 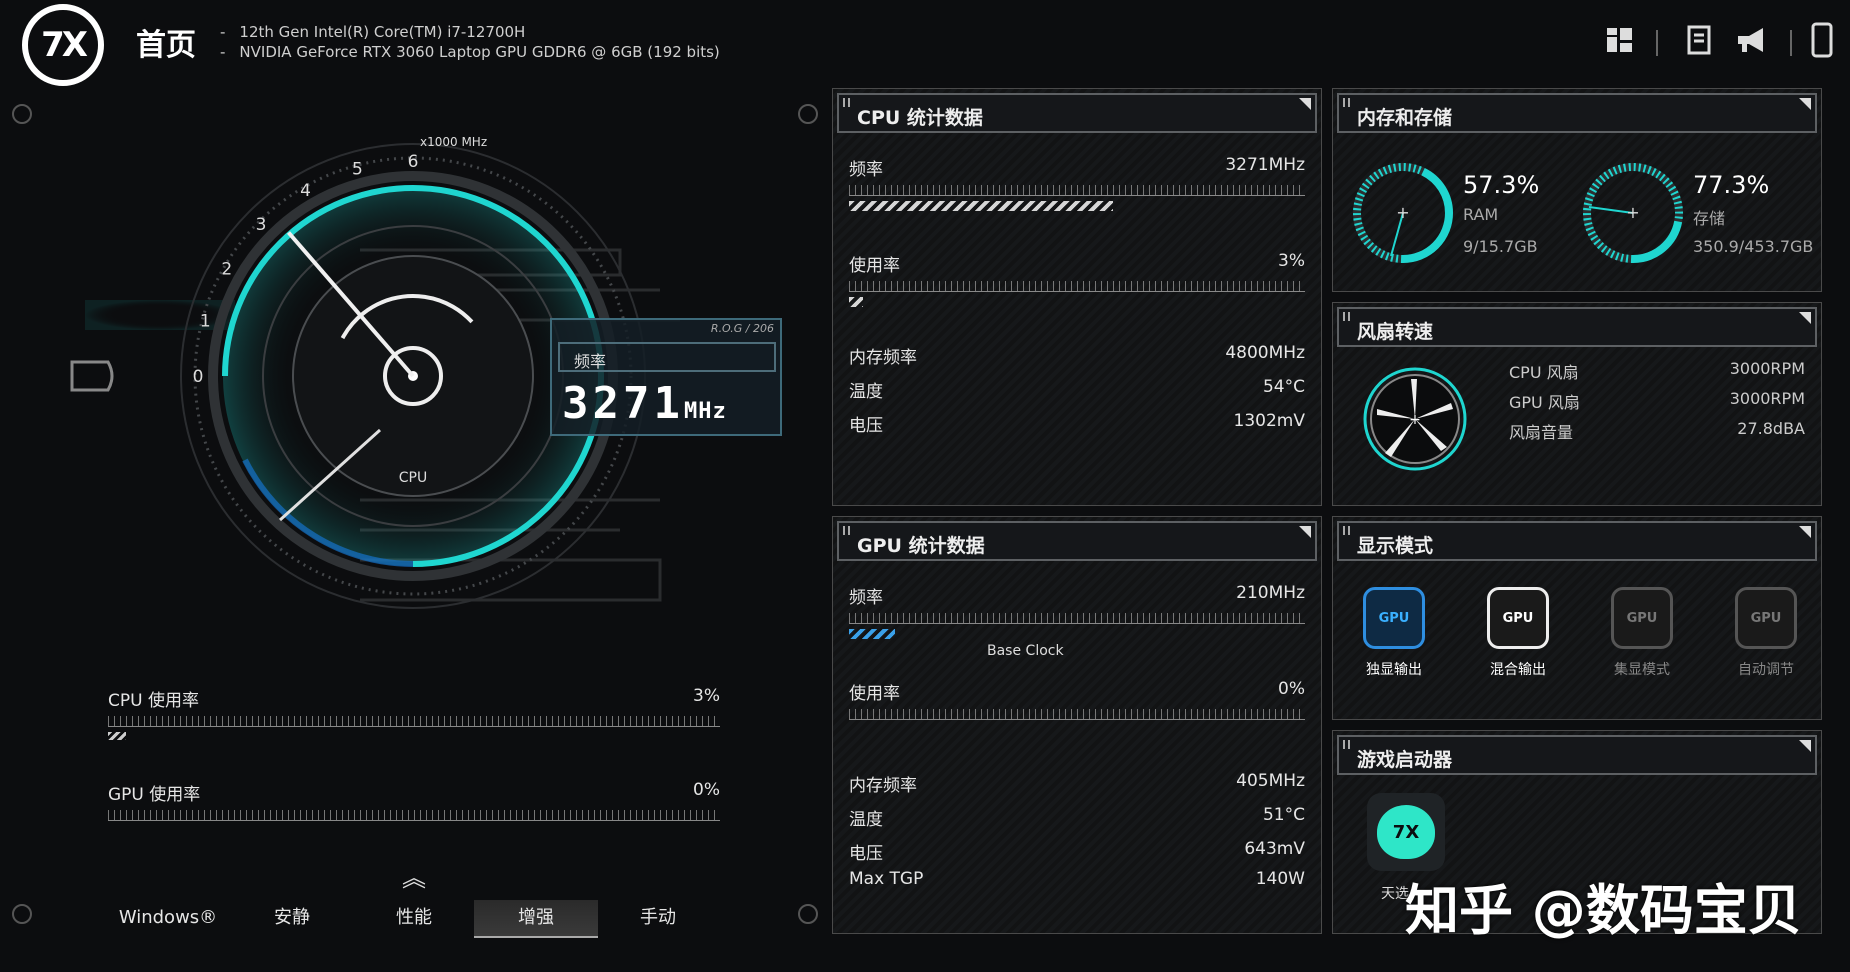 I want to click on gauge-center-label: CPU, so click(x=413, y=478).